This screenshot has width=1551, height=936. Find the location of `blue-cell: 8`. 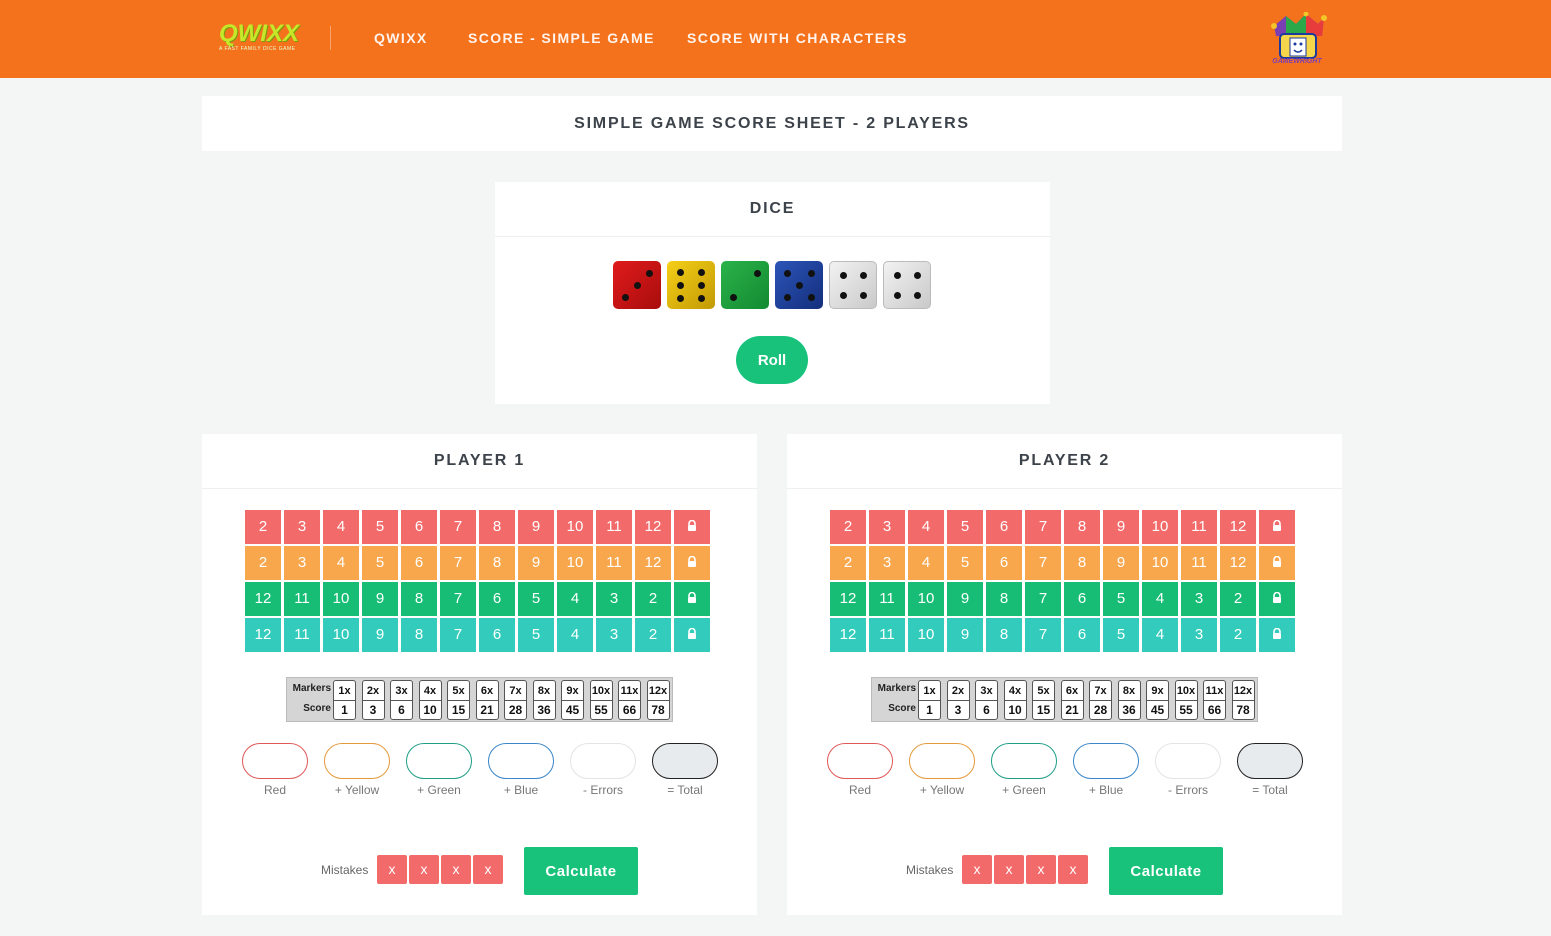

blue-cell: 8 is located at coordinates (419, 635).